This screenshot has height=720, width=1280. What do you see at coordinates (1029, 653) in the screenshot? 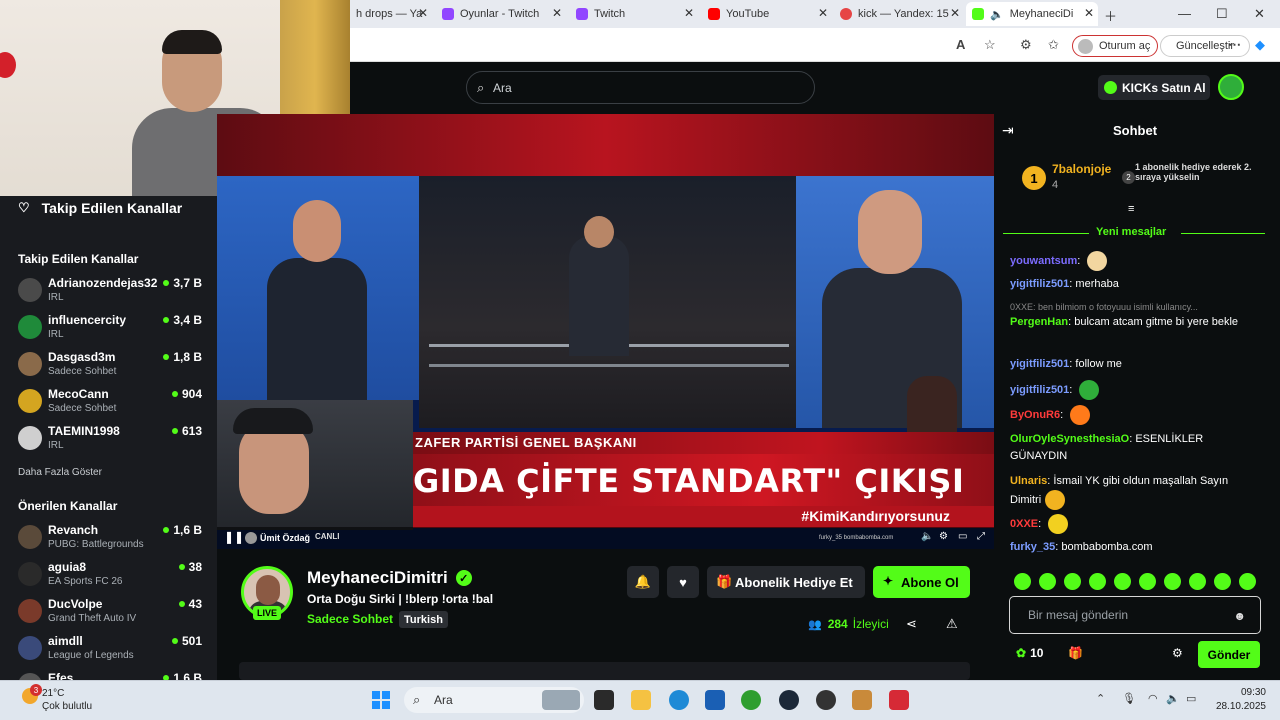
I see `channel-points: ✿ 10` at bounding box center [1029, 653].